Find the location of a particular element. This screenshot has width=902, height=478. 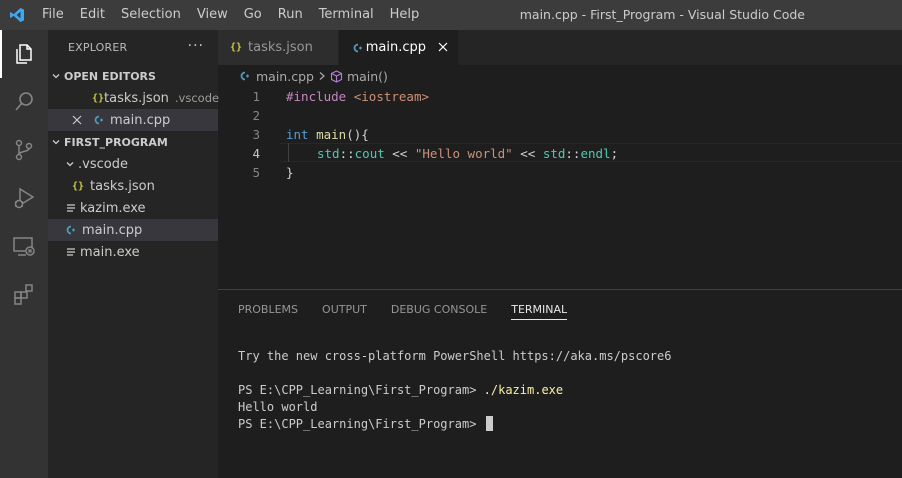

tab-close-icon is located at coordinates (443, 48).